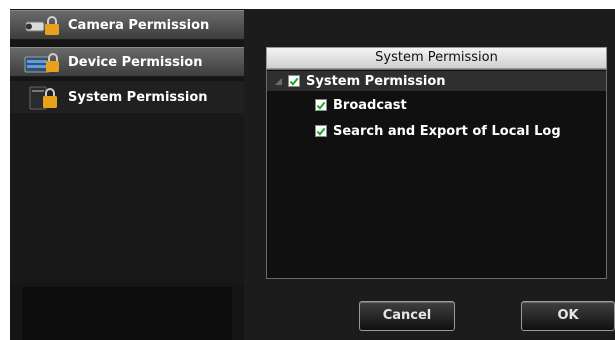 The width and height of the screenshot is (615, 340). I want to click on sidebar-item-device-permission: Device Permission, so click(127, 62).